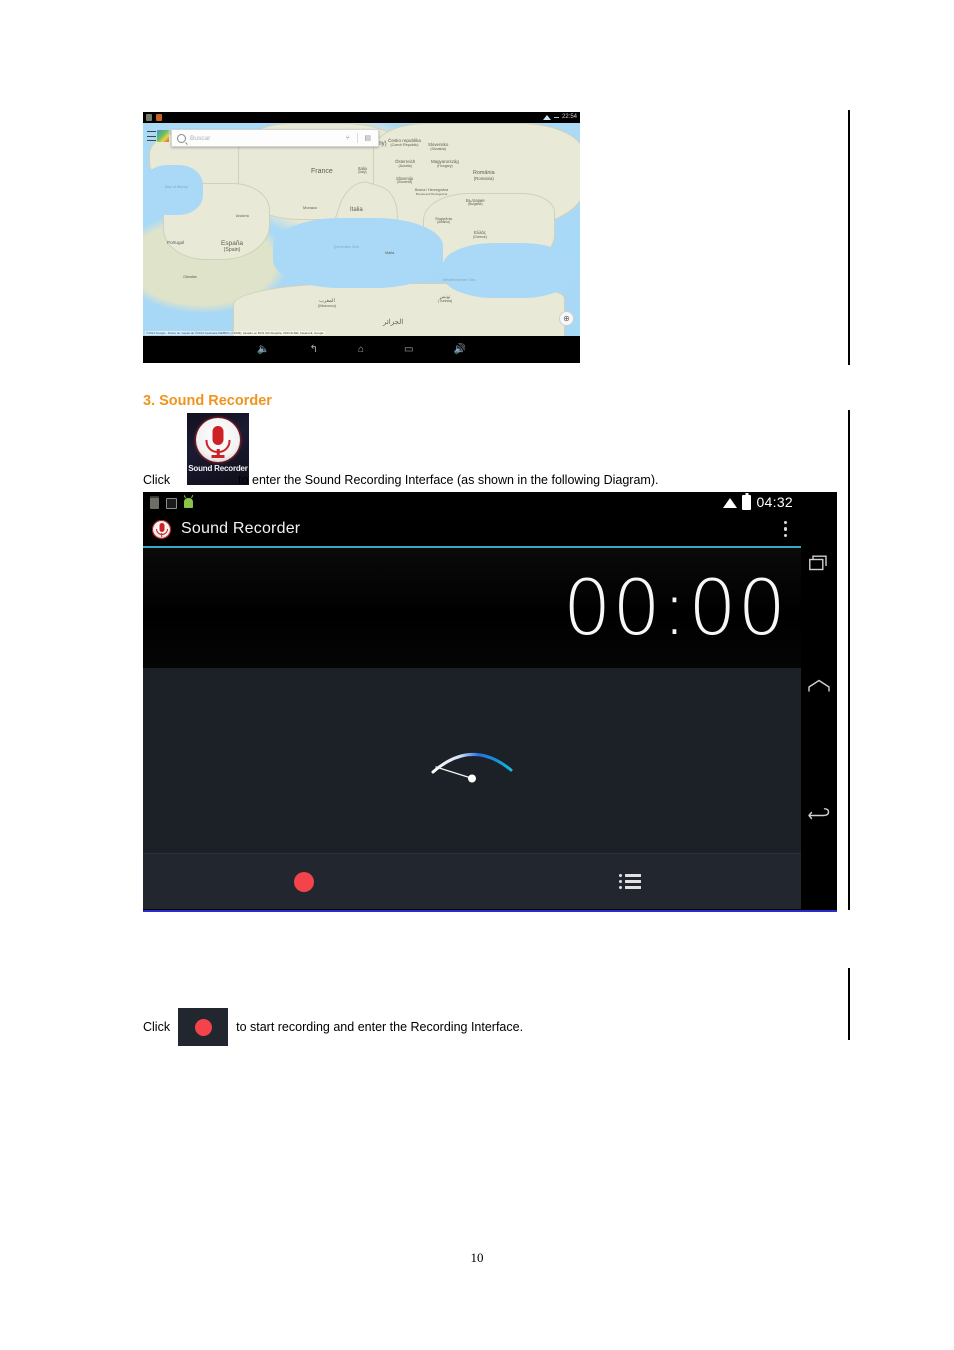 The width and height of the screenshot is (954, 1350). I want to click on divider, so click(357, 138).